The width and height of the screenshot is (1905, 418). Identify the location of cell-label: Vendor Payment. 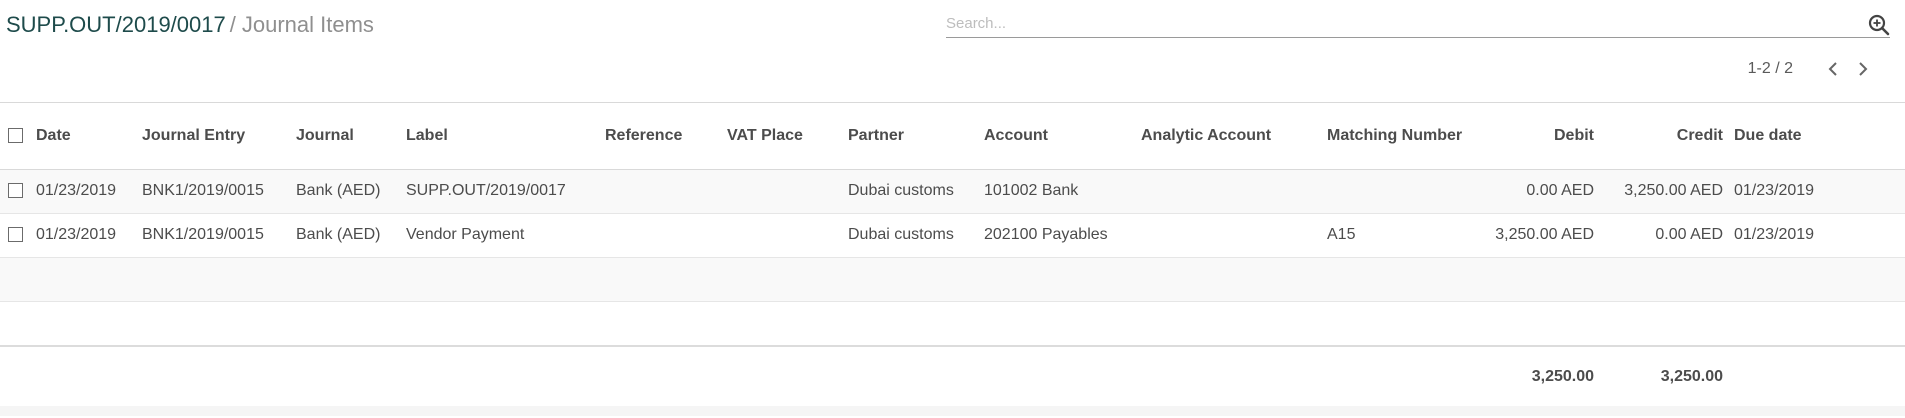
(465, 234).